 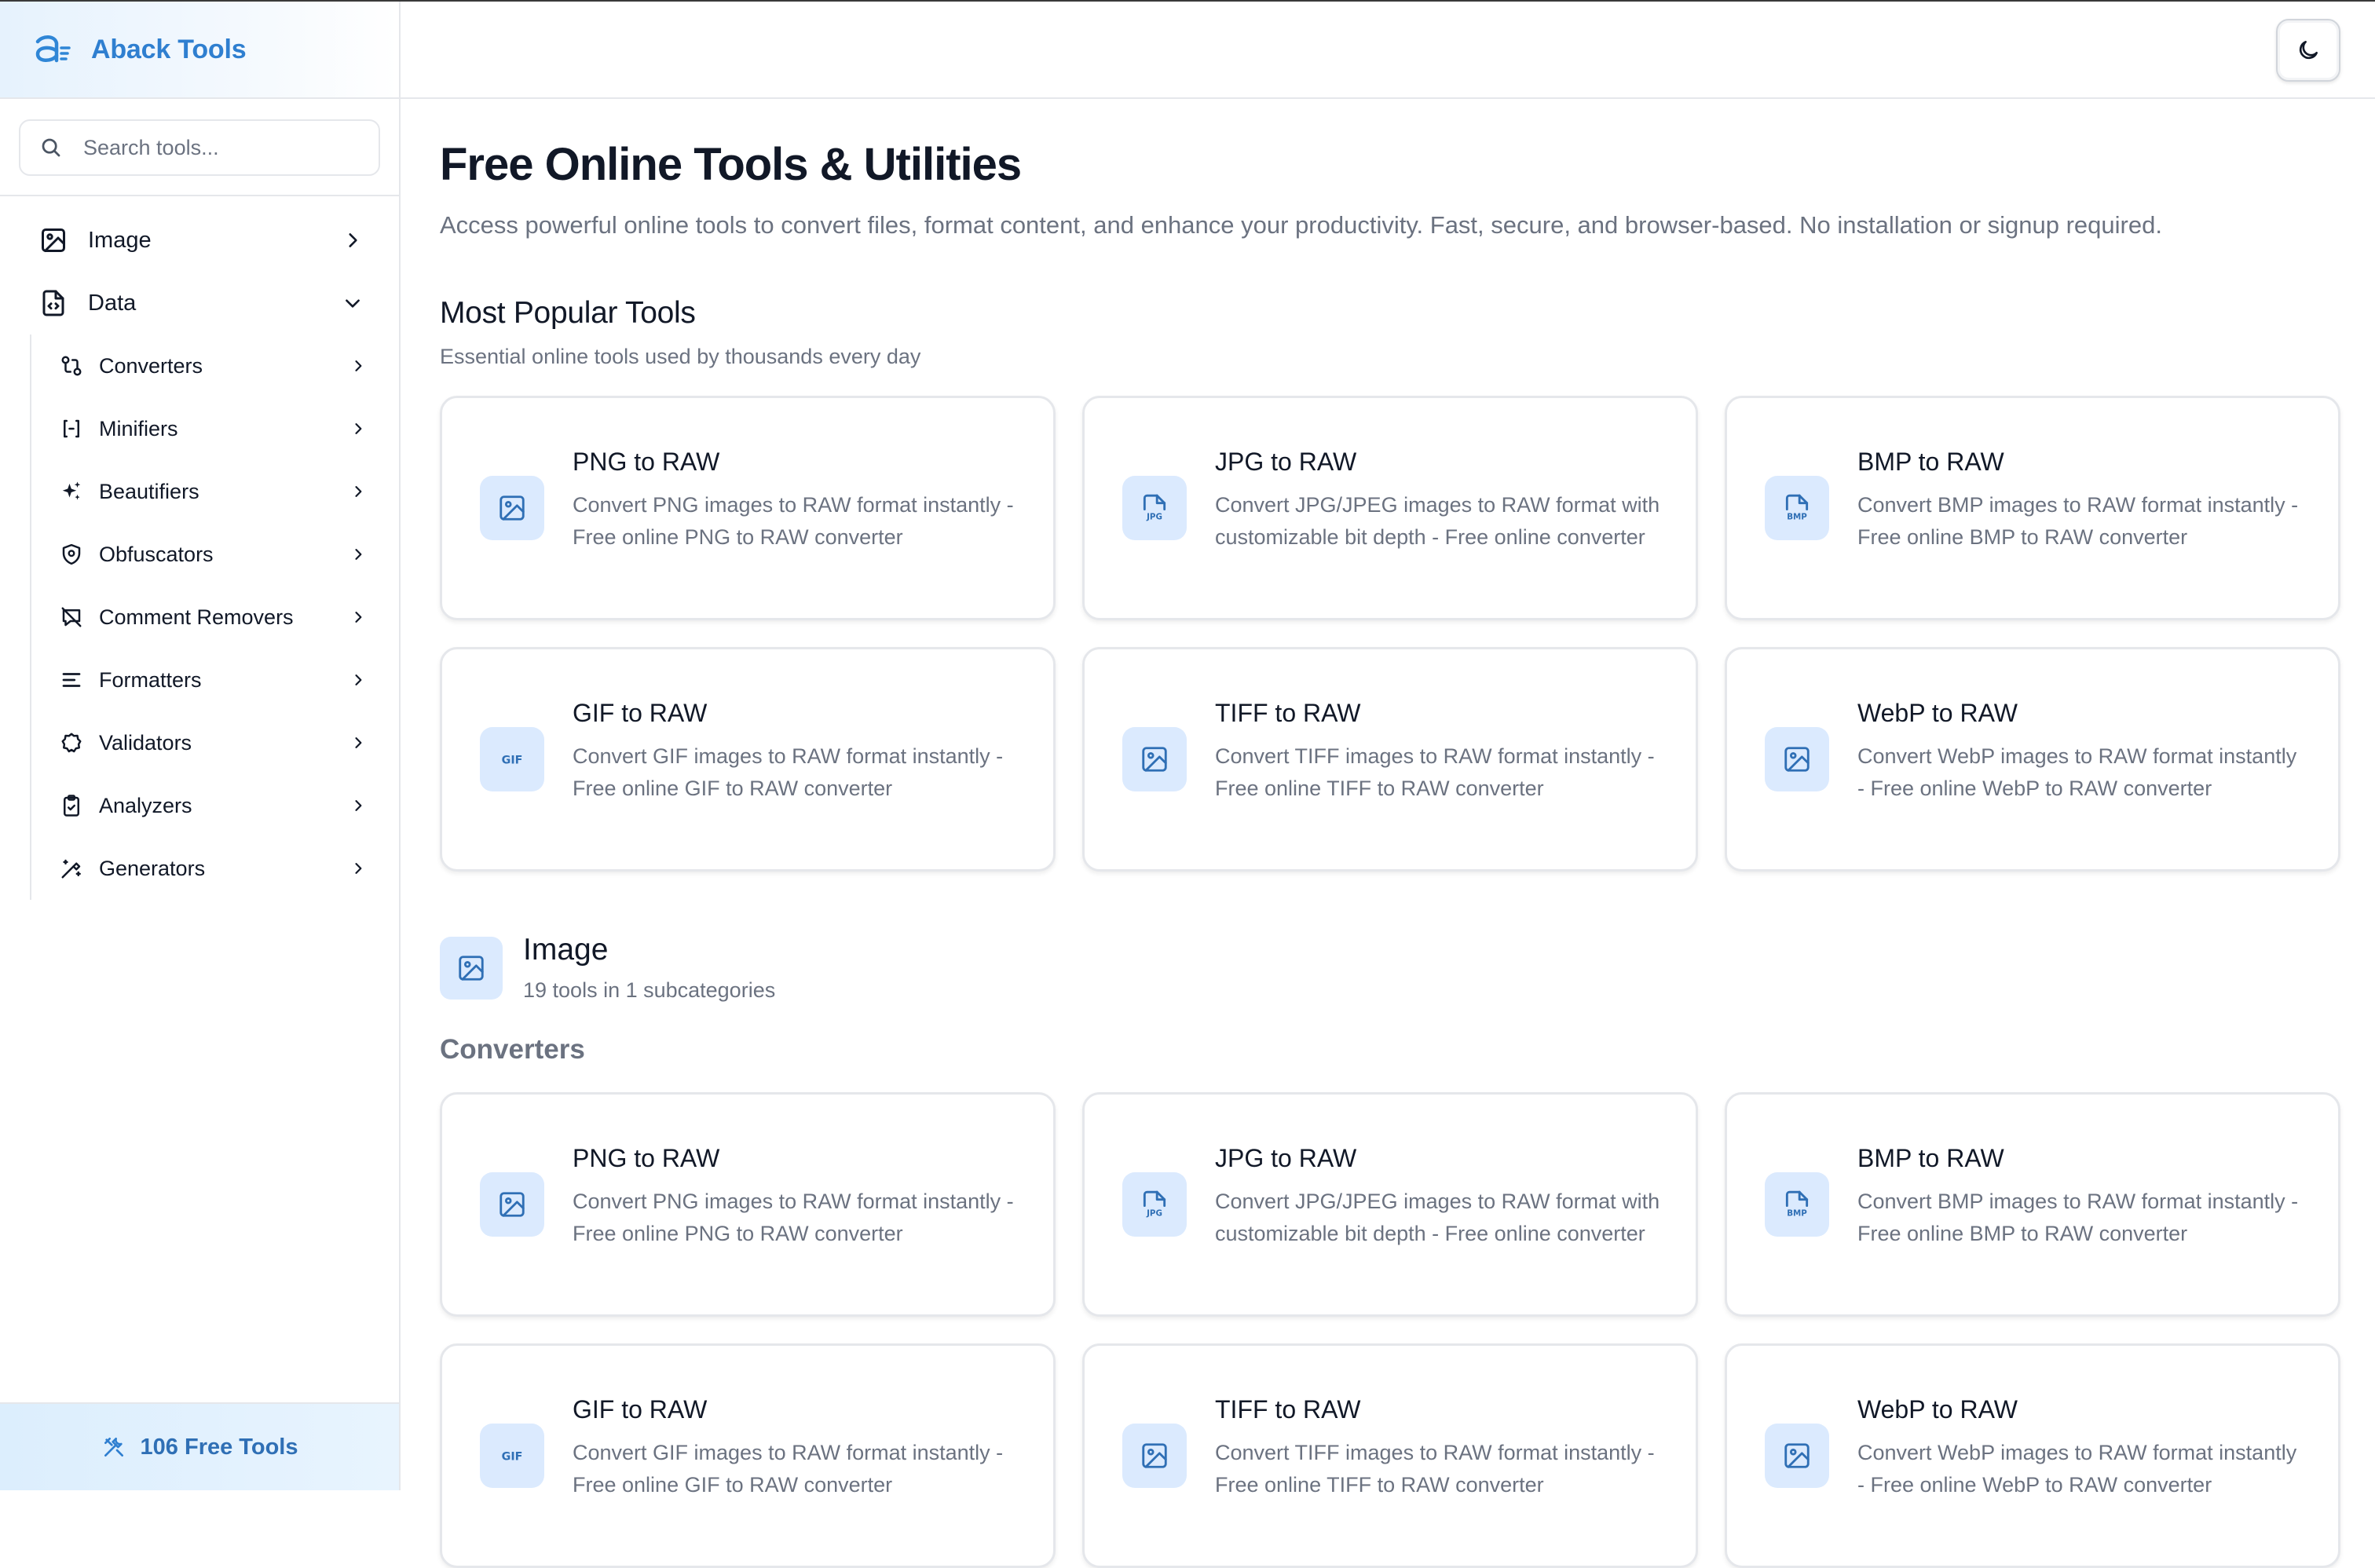 I want to click on theme-toggle-button, so click(x=2308, y=50).